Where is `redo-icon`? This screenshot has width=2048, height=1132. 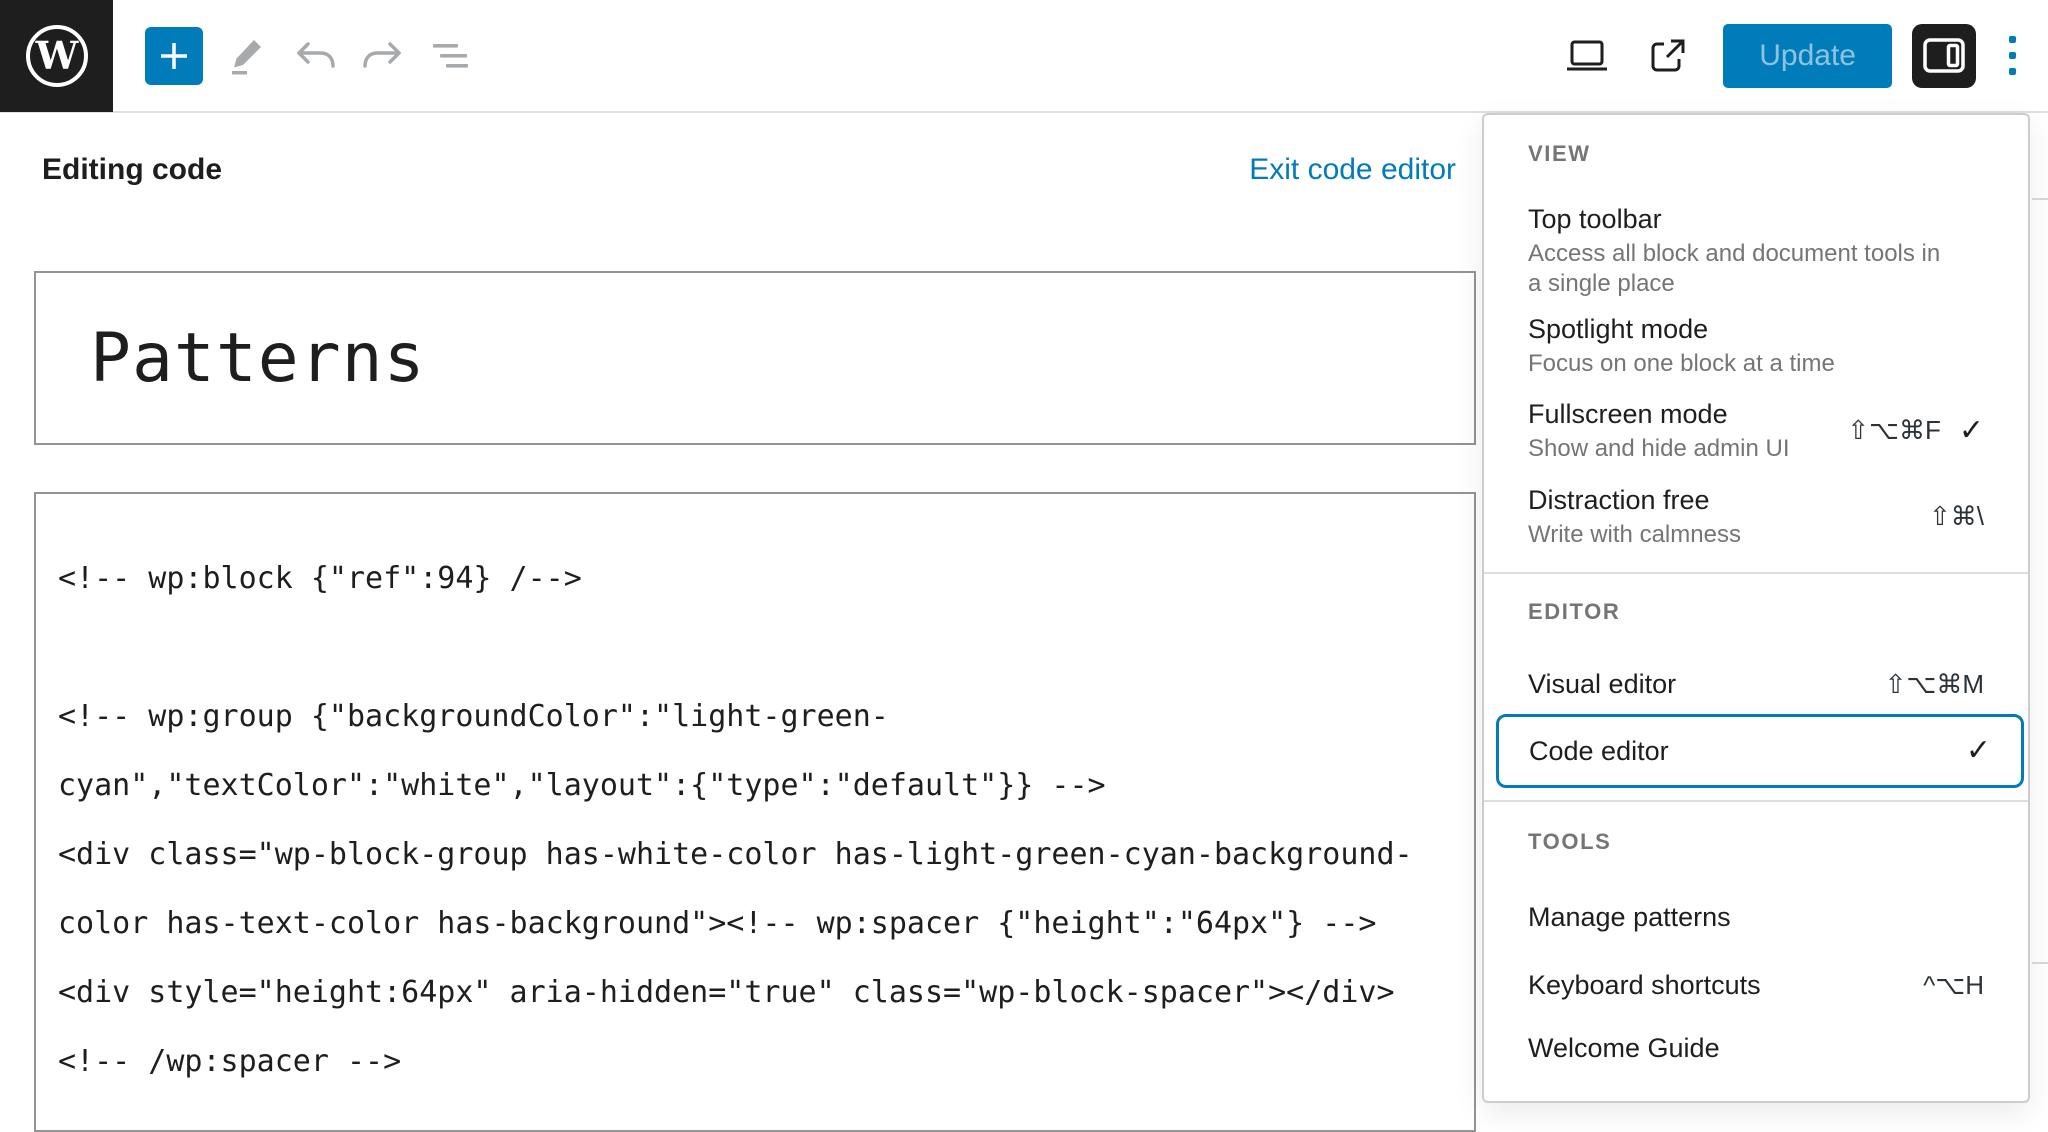
redo-icon is located at coordinates (382, 54).